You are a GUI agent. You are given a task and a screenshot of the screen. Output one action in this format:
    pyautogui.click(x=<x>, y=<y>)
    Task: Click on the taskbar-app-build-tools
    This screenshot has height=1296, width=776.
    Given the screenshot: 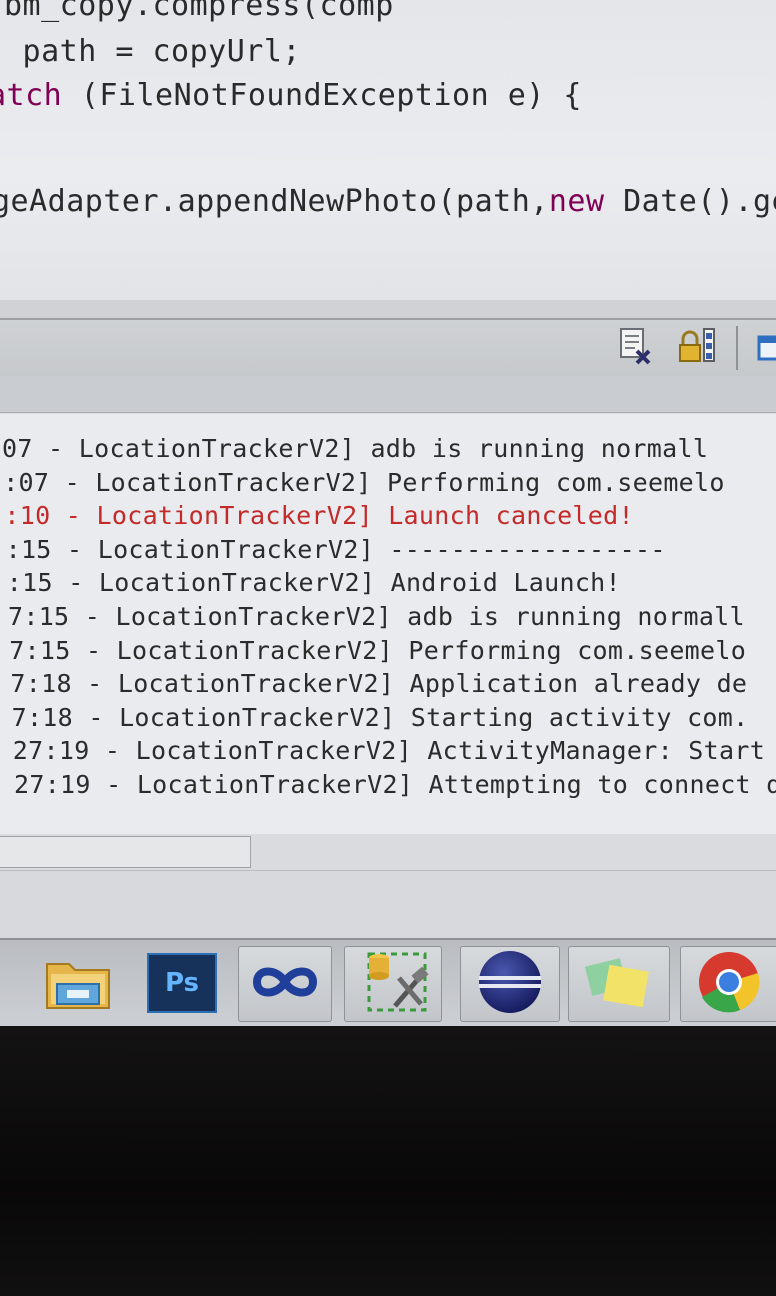 What is the action you would take?
    pyautogui.click(x=393, y=984)
    